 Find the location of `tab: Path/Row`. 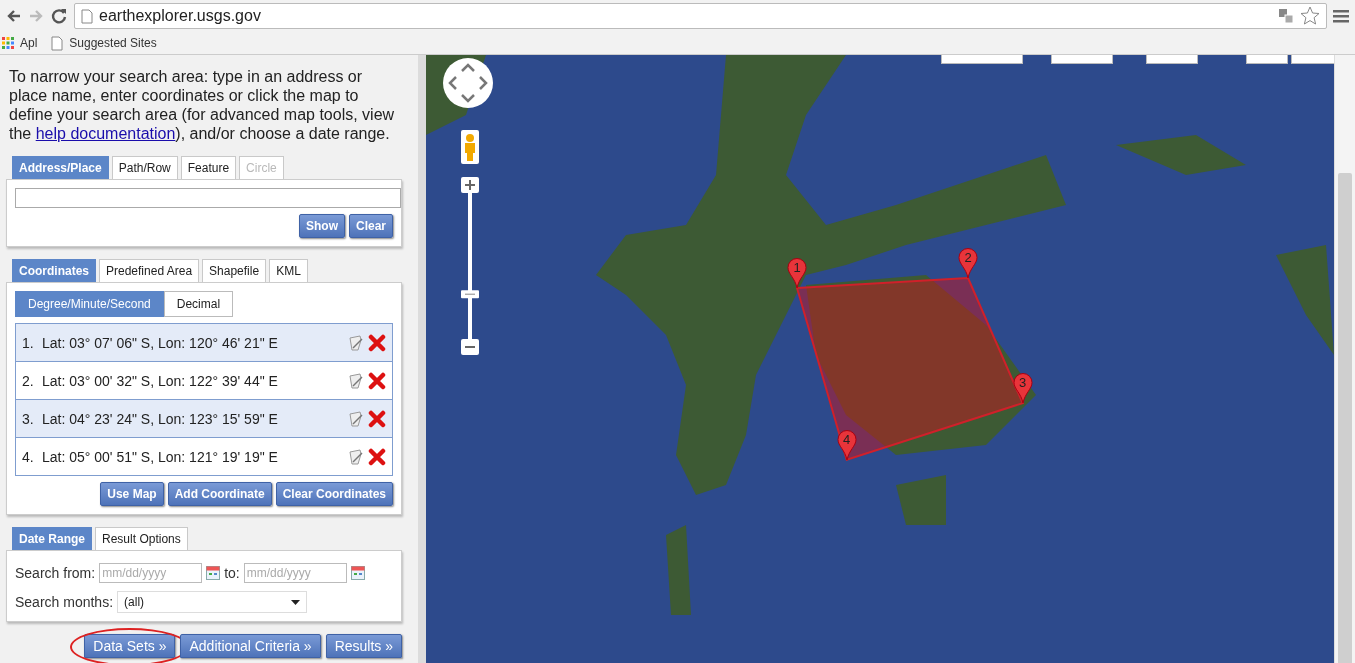

tab: Path/Row is located at coordinates (144, 167).